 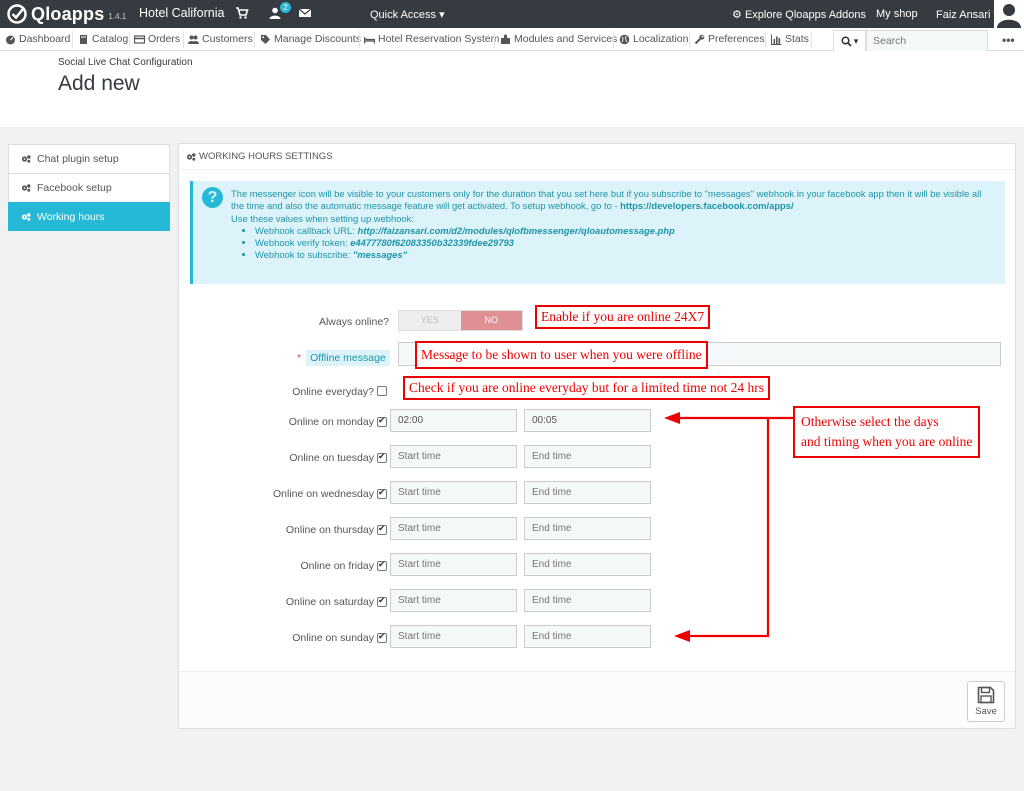 I want to click on logo: Qloapps 1.4.1, so click(x=66, y=14).